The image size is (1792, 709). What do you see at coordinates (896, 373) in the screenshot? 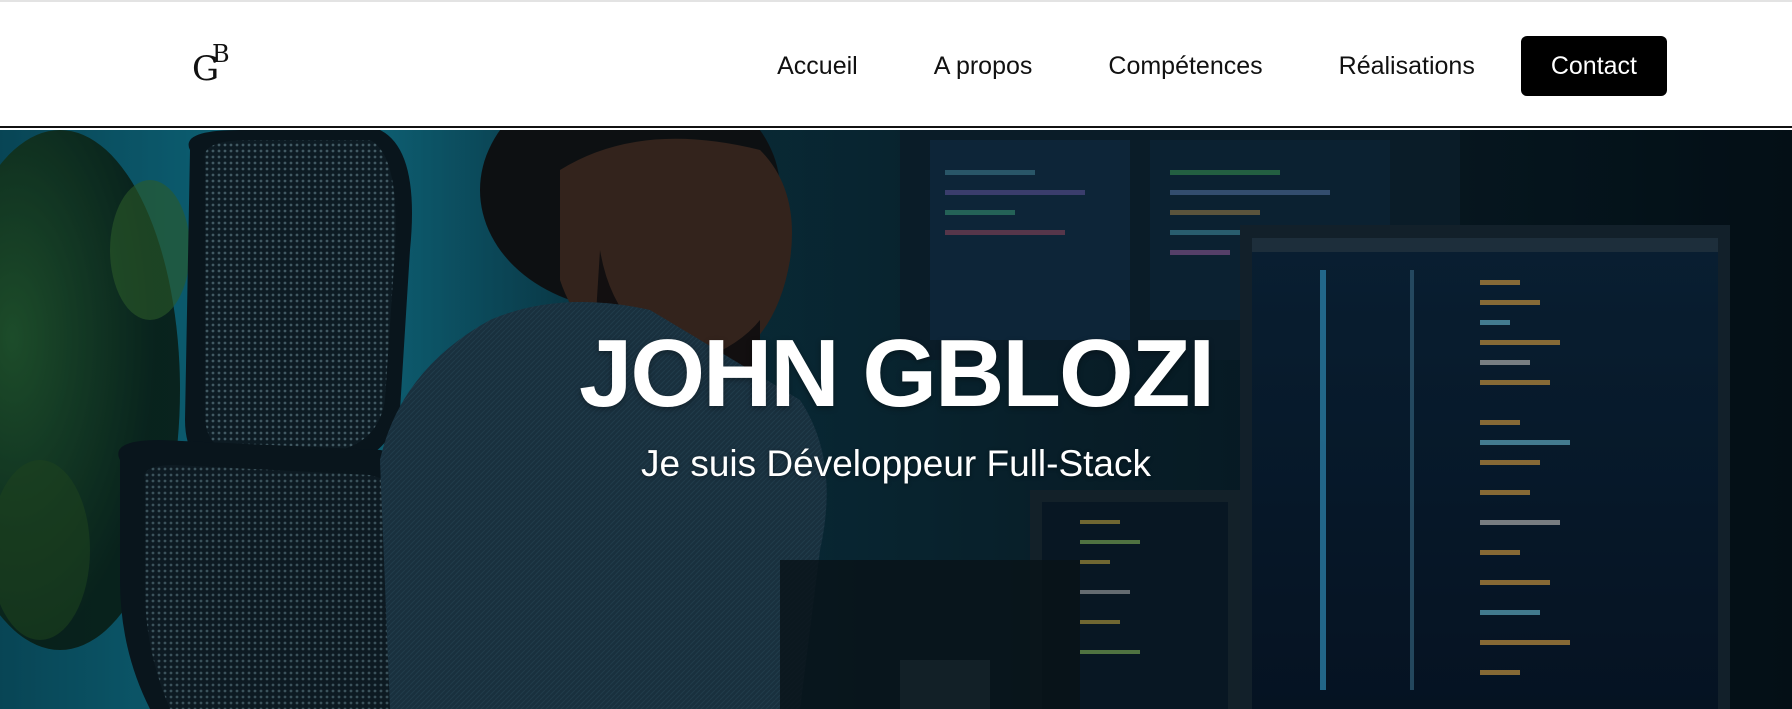
I see `hero-title: JOHN GBLOZI` at bounding box center [896, 373].